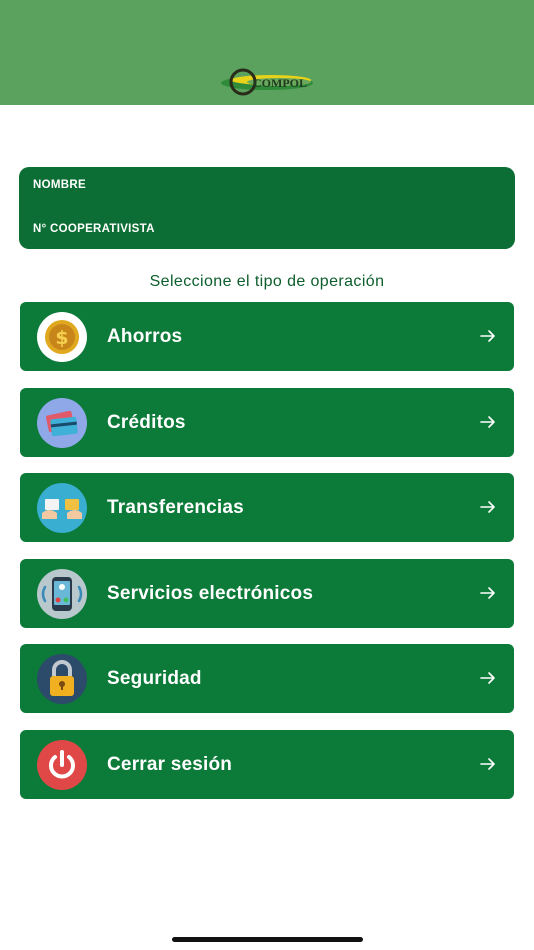  Describe the element at coordinates (210, 593) in the screenshot. I see `menu-item-label: Servicios electrónicos` at that location.